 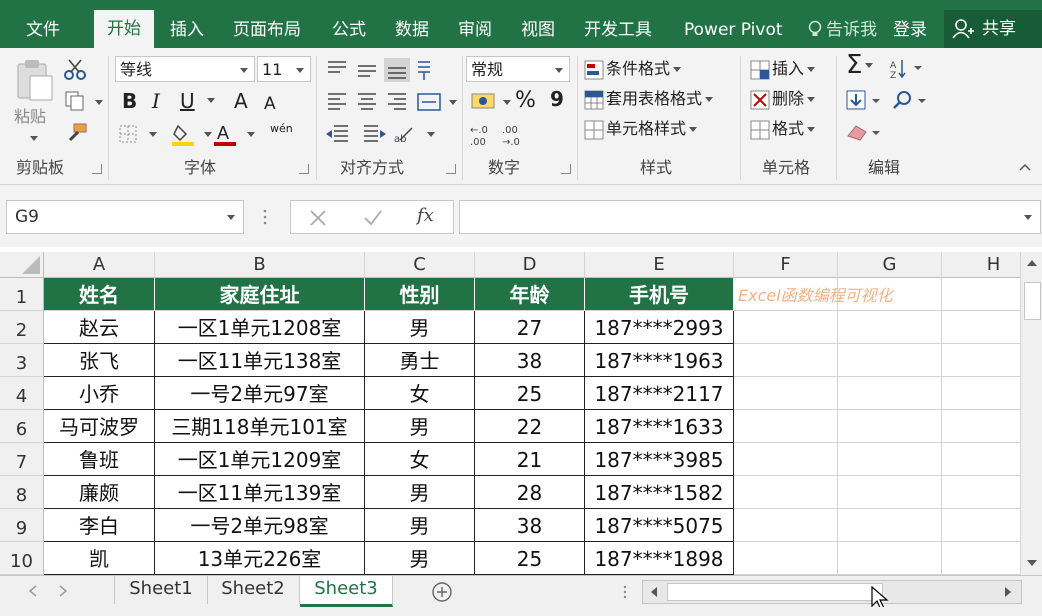 I want to click on tab-data: 数据, so click(x=412, y=30).